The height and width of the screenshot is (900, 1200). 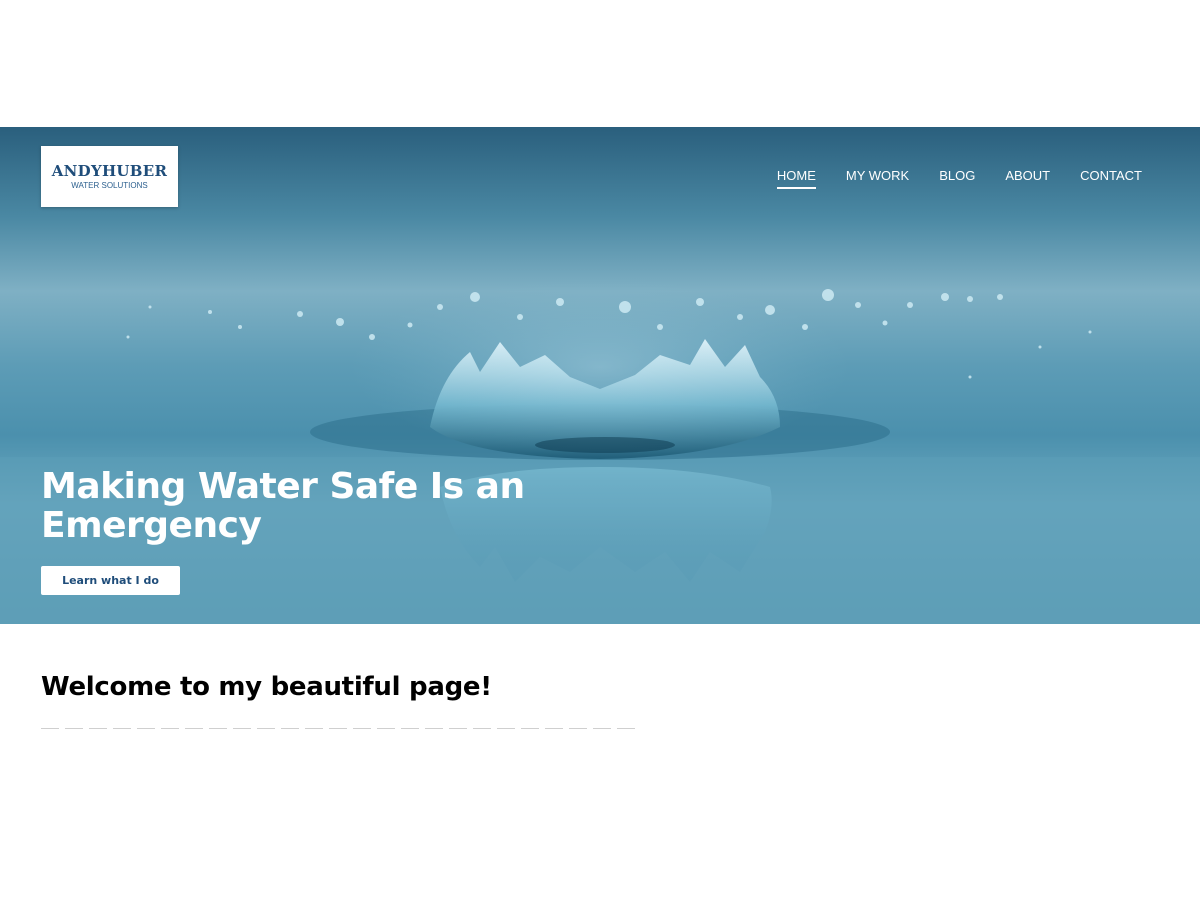 I want to click on site-logo: ANDYHUBER WATER SOLUTIONS, so click(x=109, y=176).